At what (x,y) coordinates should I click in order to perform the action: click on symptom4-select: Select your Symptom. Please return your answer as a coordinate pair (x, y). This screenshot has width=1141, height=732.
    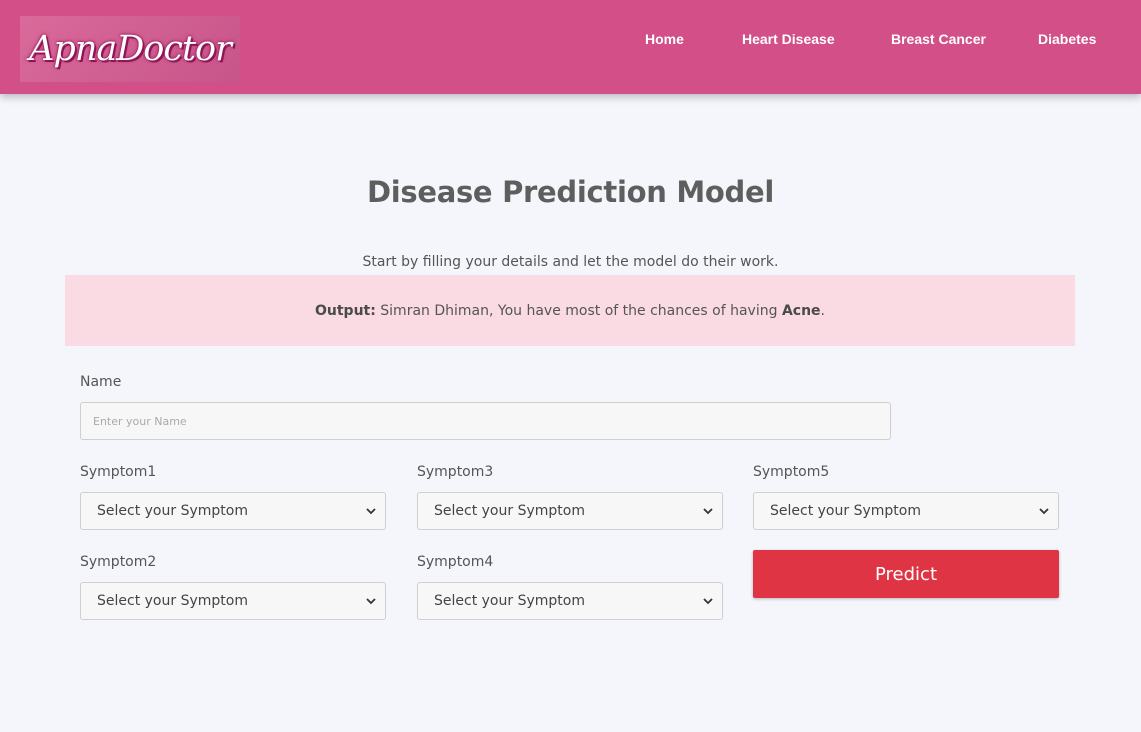
    Looking at the image, I should click on (570, 601).